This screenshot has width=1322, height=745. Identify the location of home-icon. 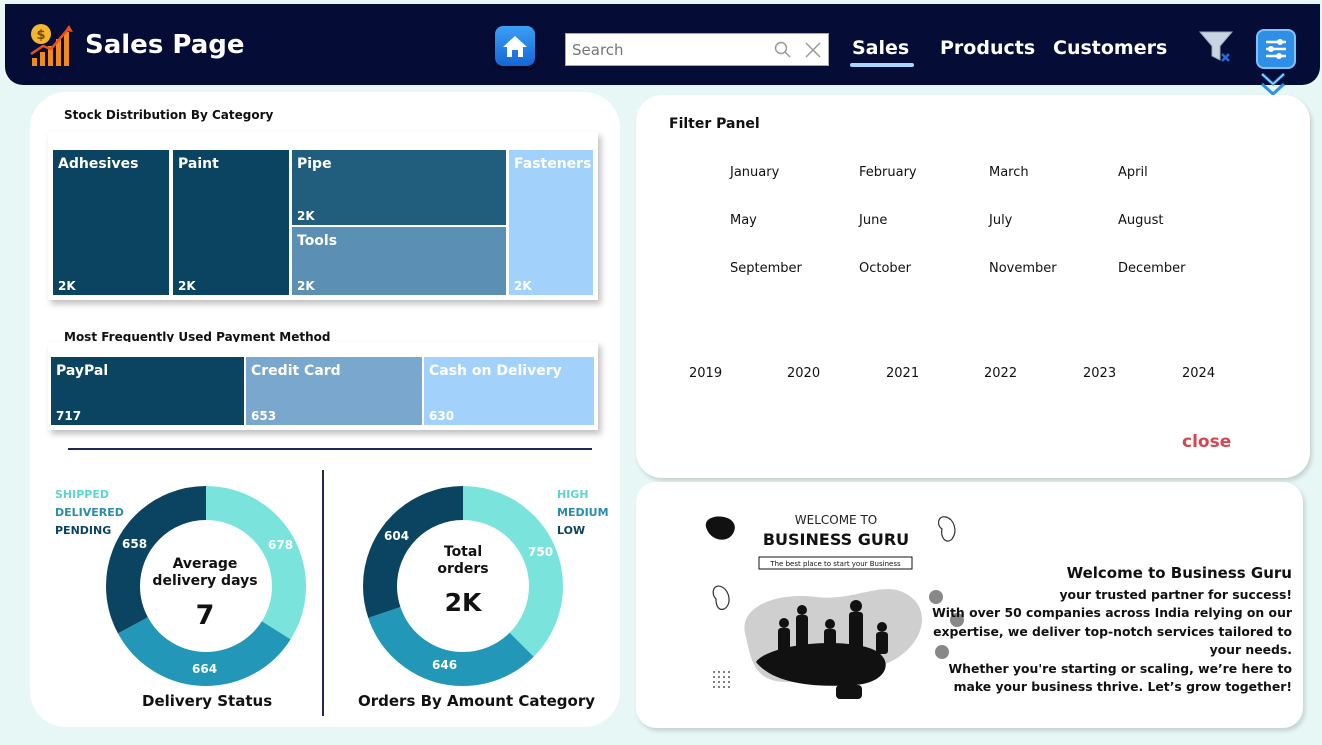
(515, 46).